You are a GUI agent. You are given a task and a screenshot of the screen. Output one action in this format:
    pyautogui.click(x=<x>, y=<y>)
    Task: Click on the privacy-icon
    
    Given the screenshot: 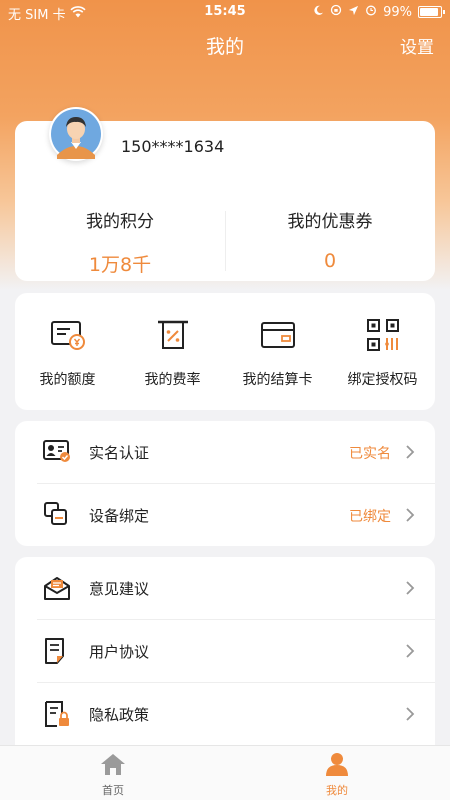 What is the action you would take?
    pyautogui.click(x=57, y=714)
    